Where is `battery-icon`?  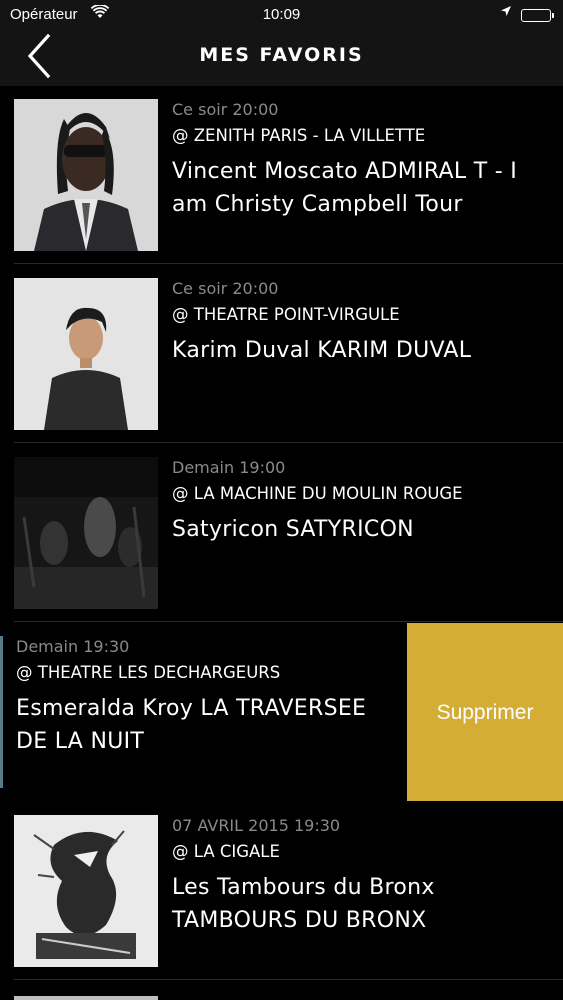
battery-icon is located at coordinates (536, 15).